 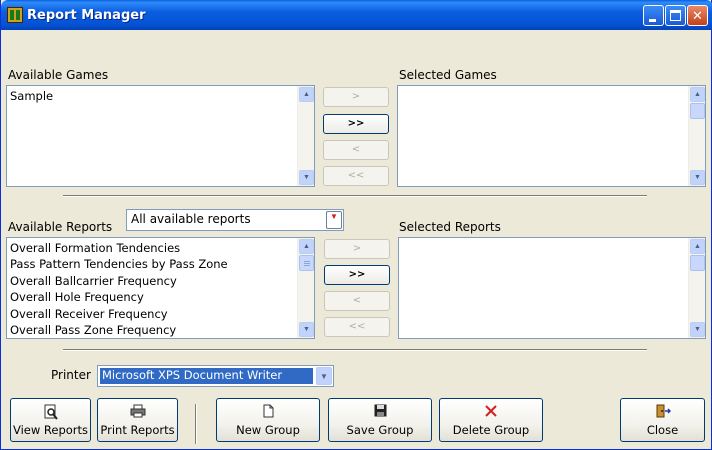 I want to click on maximize-button, so click(x=675, y=15).